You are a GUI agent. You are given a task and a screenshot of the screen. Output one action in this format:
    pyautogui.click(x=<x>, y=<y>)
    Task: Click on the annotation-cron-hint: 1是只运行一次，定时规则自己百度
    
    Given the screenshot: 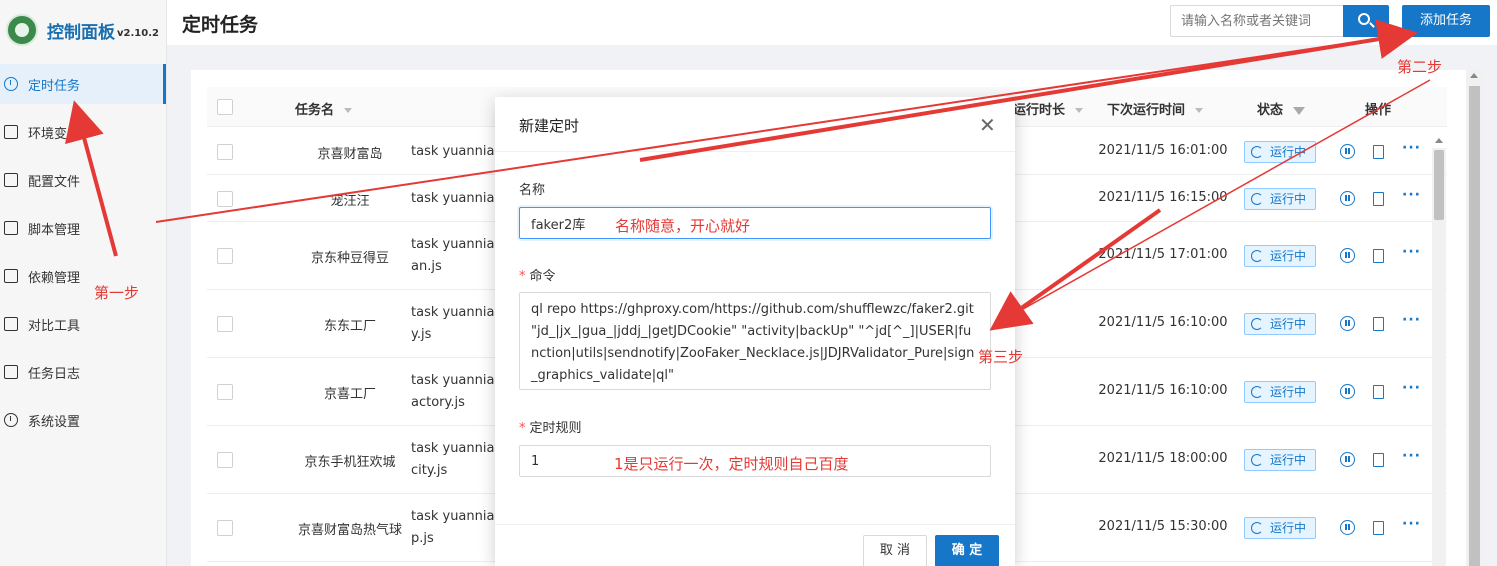 What is the action you would take?
    pyautogui.click(x=731, y=464)
    